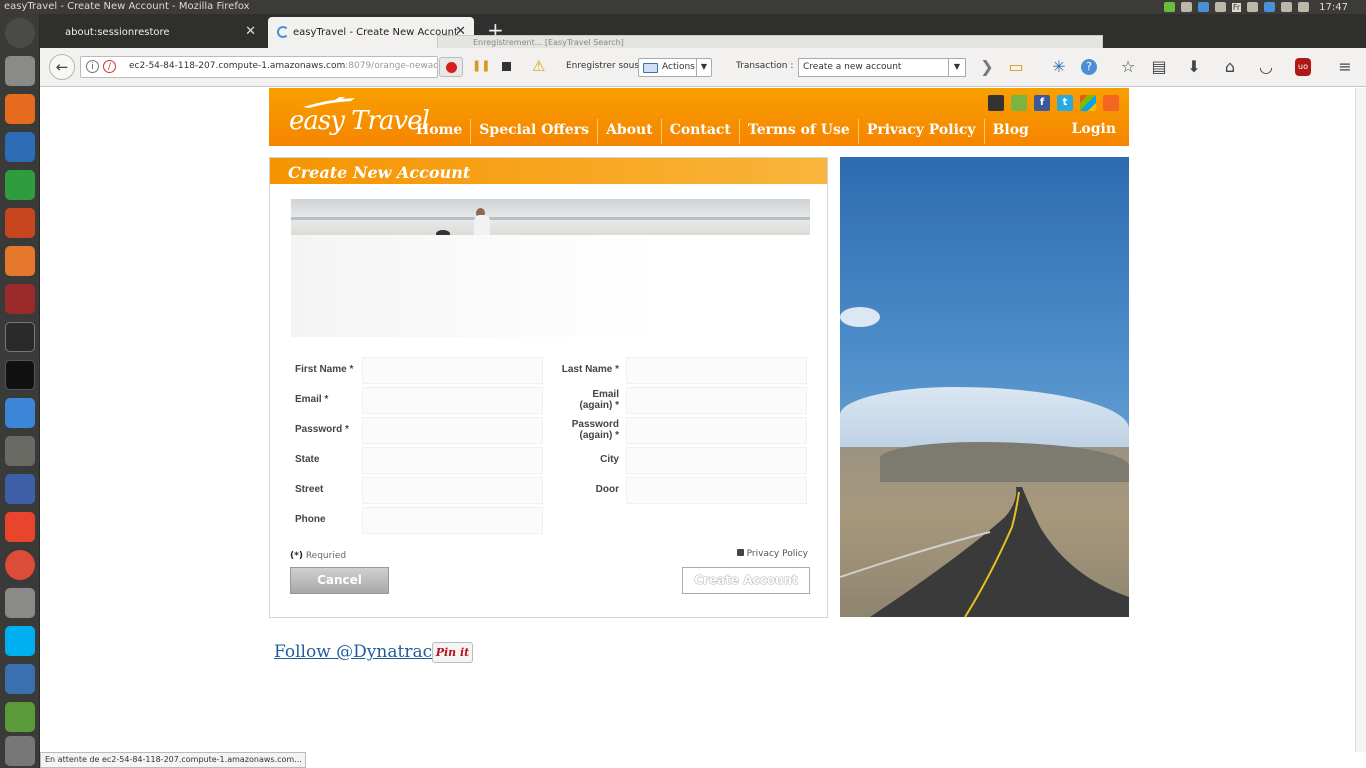 The height and width of the screenshot is (768, 1366). I want to click on reading-list-icon: ▤, so click(1159, 67).